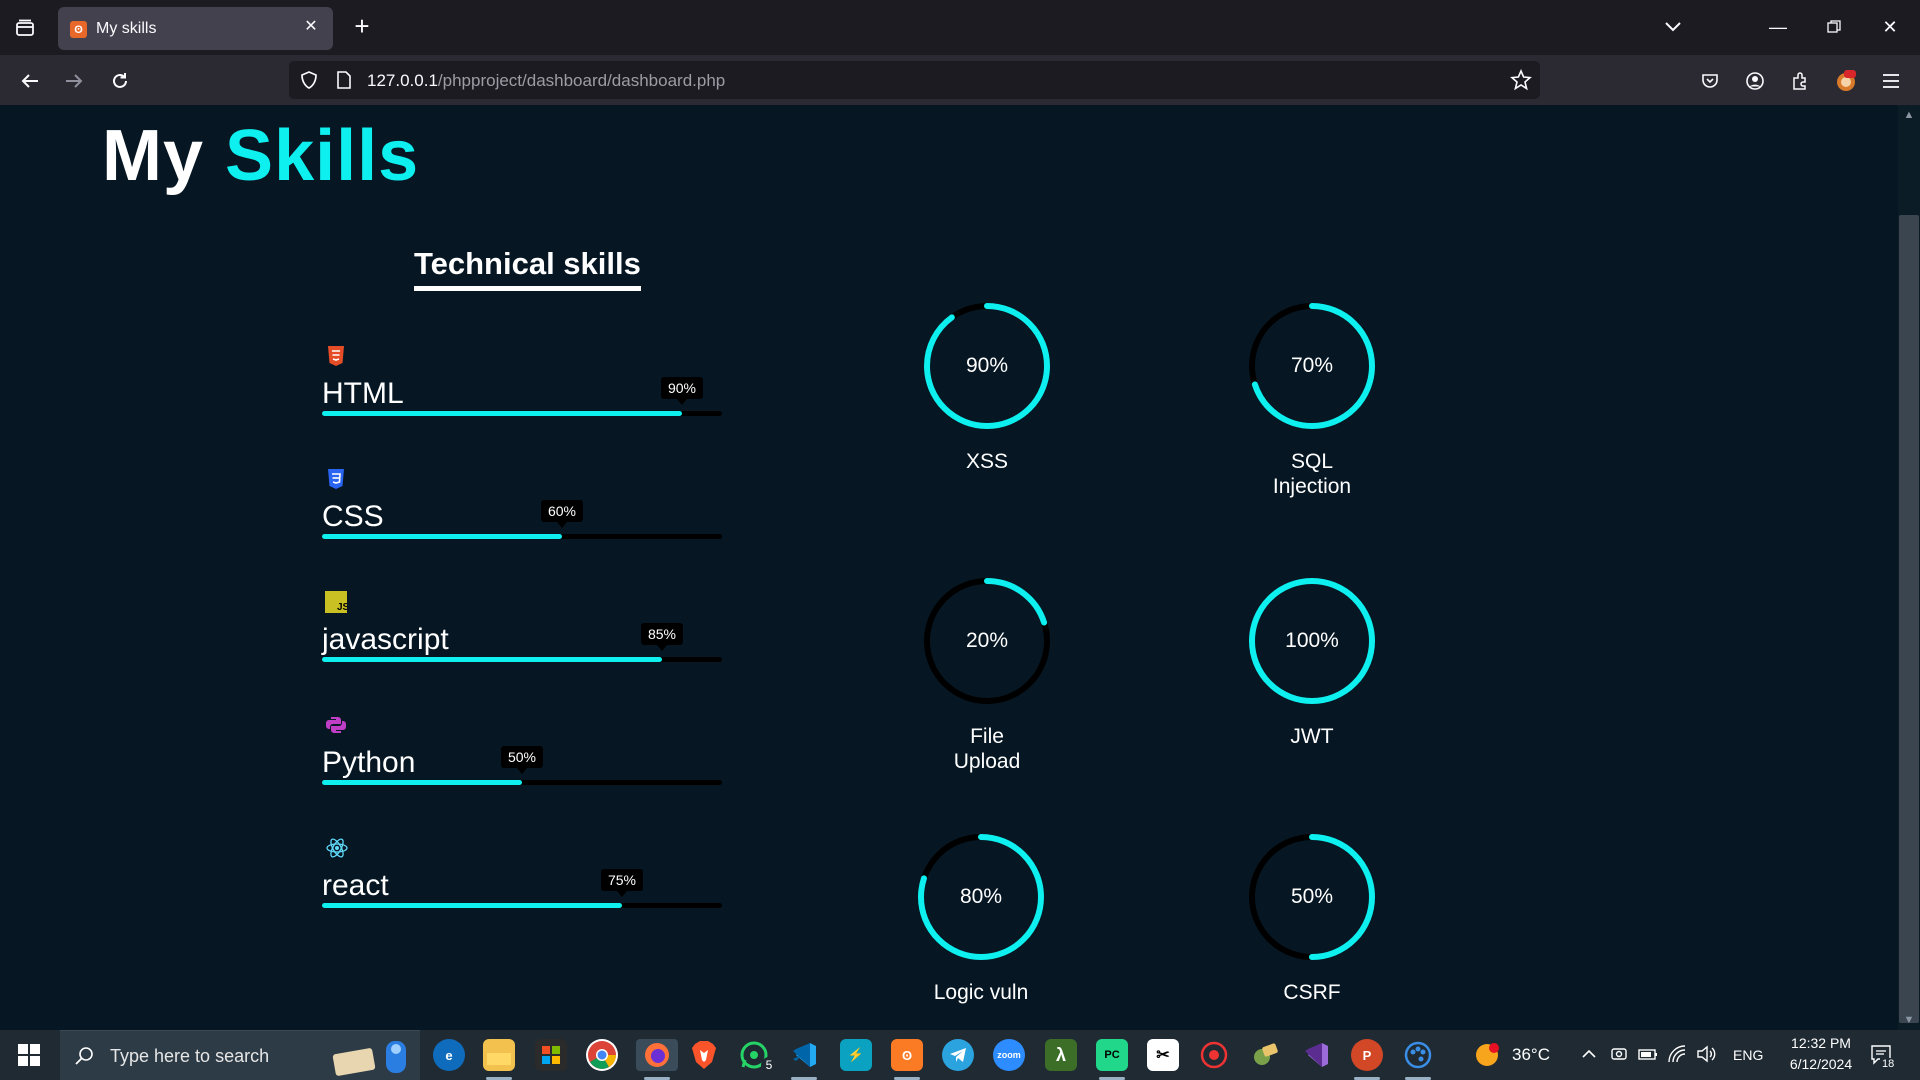 This screenshot has height=1080, width=1920. I want to click on xampp-favicon-icon: ʘ, so click(78, 29).